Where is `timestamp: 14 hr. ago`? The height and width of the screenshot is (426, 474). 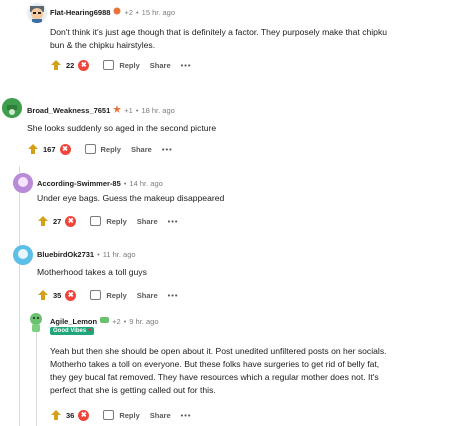
timestamp: 14 hr. ago is located at coordinates (145, 183).